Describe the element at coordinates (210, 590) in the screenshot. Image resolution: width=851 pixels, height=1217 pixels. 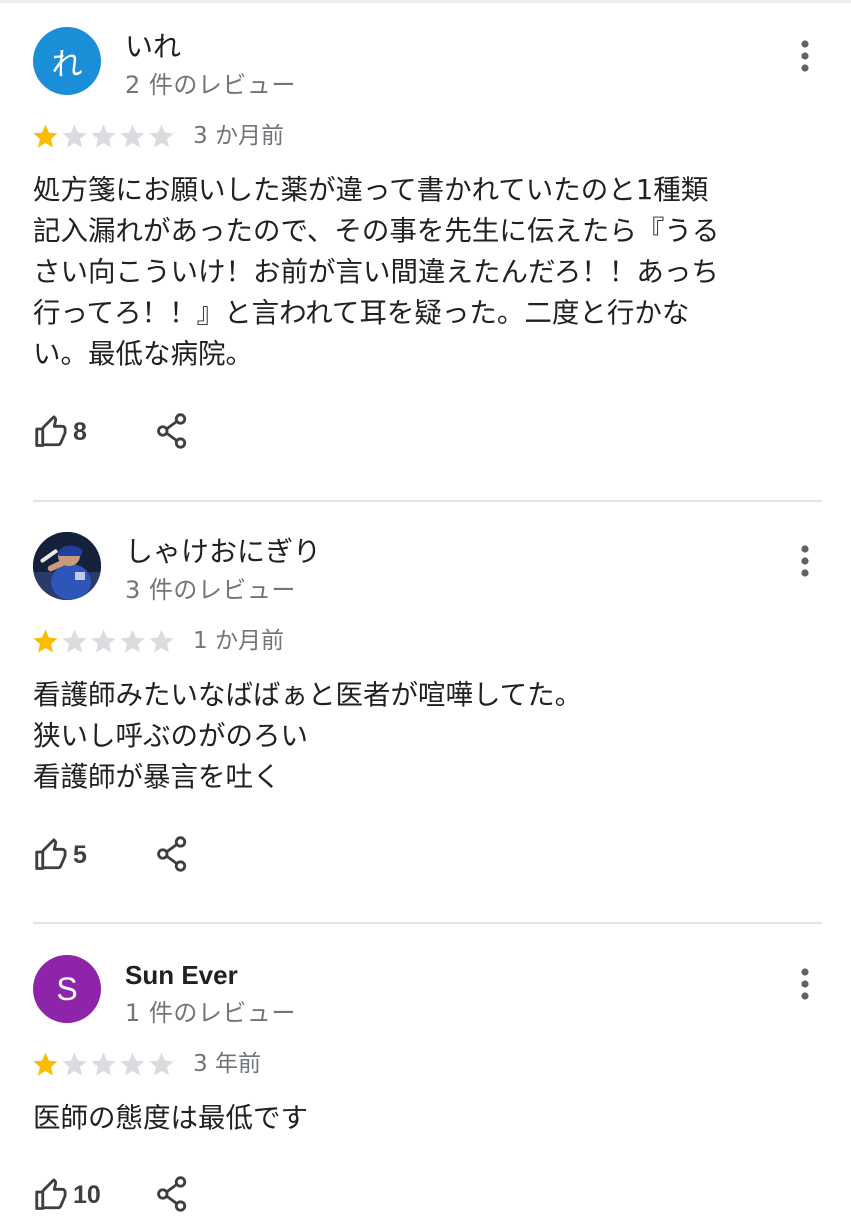
I see `review-count: 3 件のレビュー` at that location.